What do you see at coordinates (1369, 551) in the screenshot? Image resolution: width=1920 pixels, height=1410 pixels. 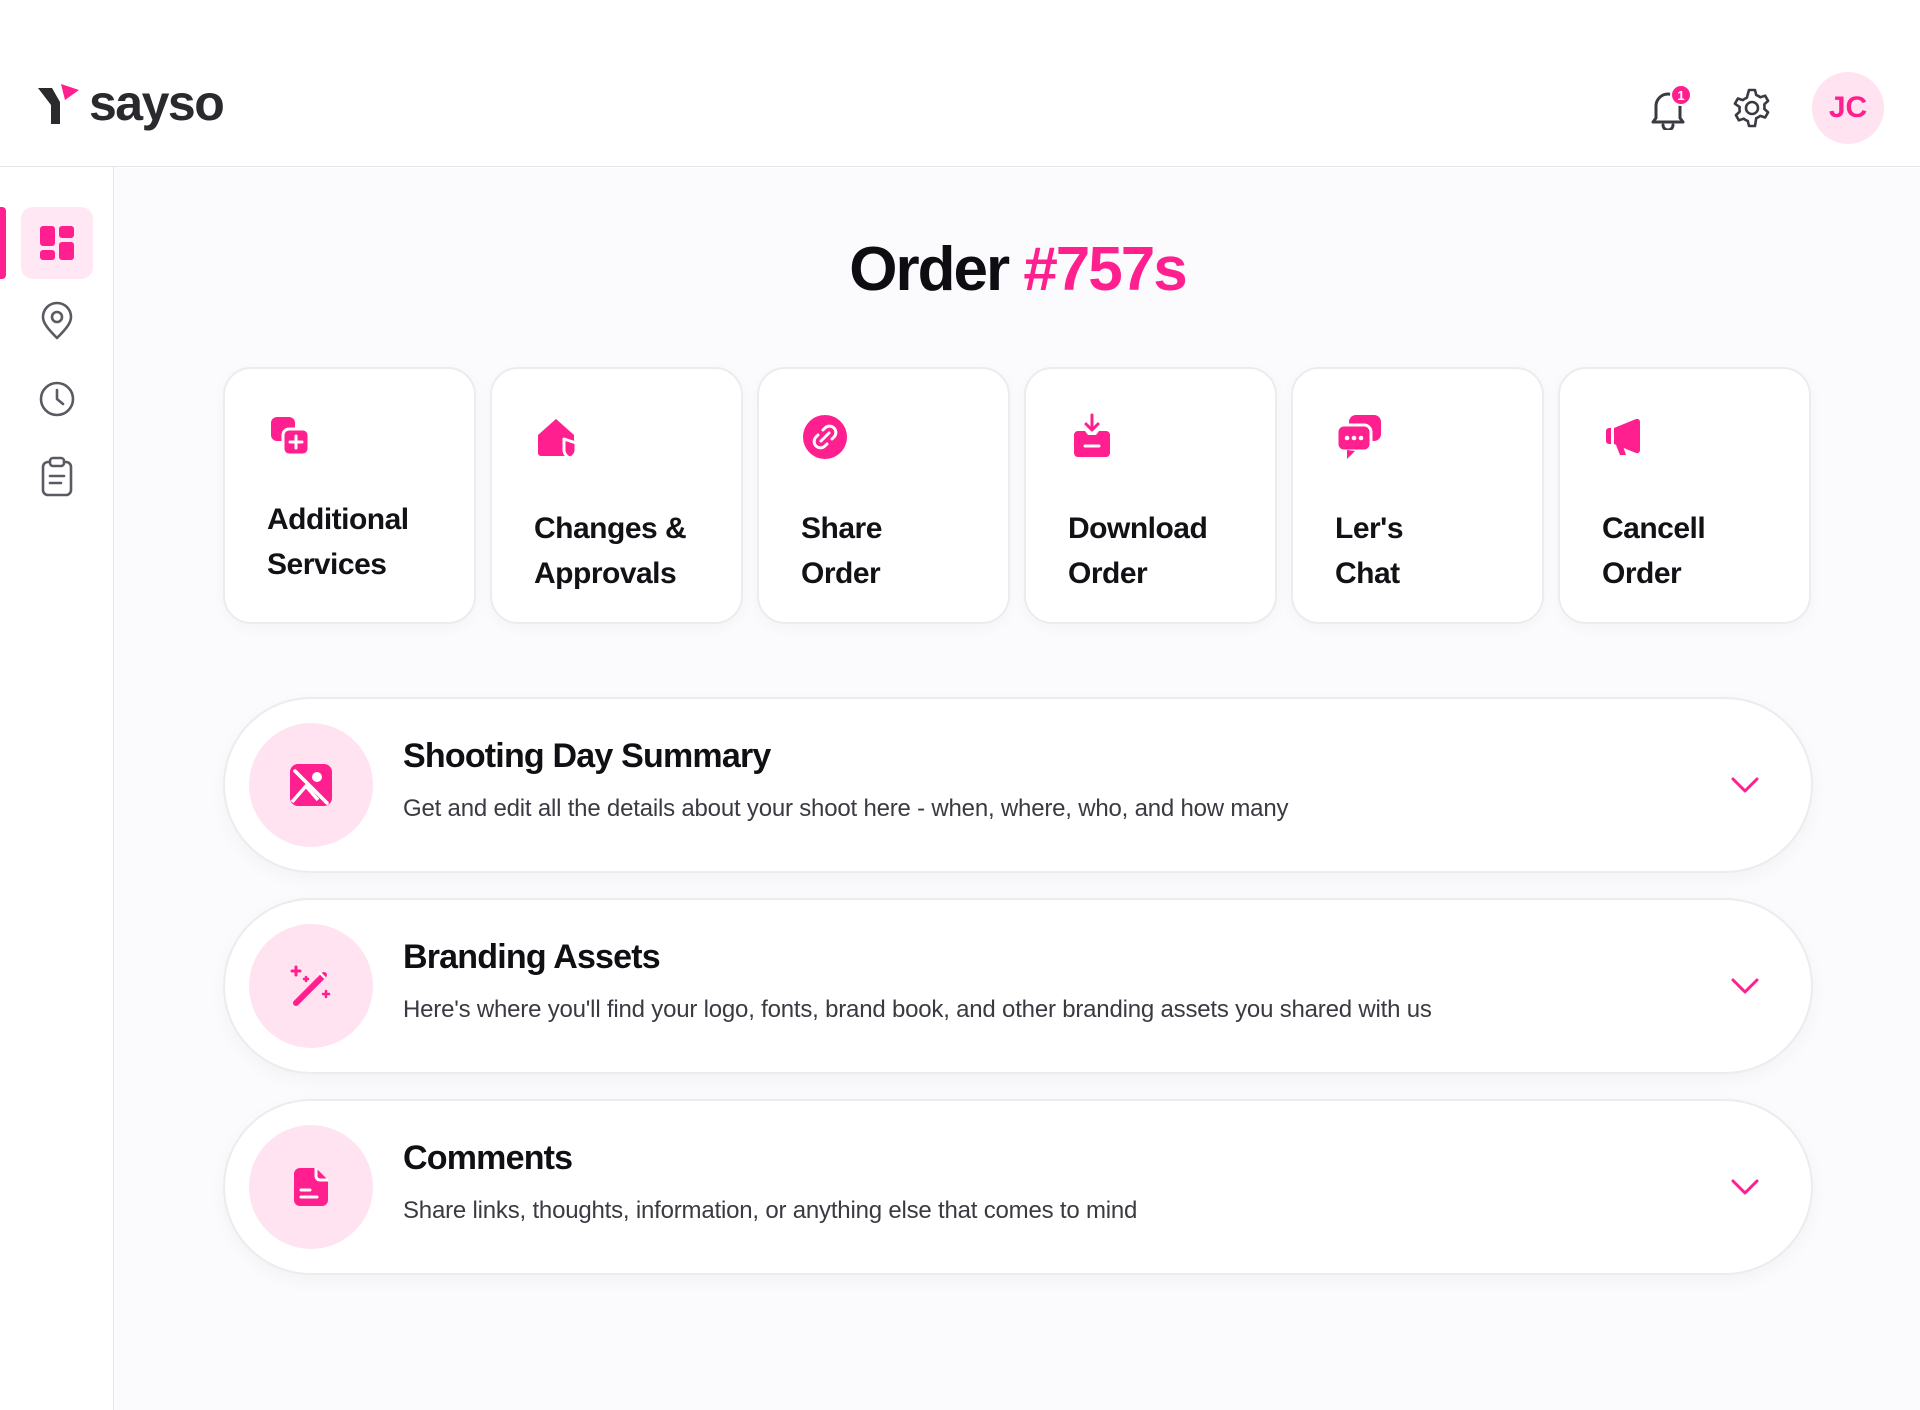 I see `card-label: Ler's Chat` at bounding box center [1369, 551].